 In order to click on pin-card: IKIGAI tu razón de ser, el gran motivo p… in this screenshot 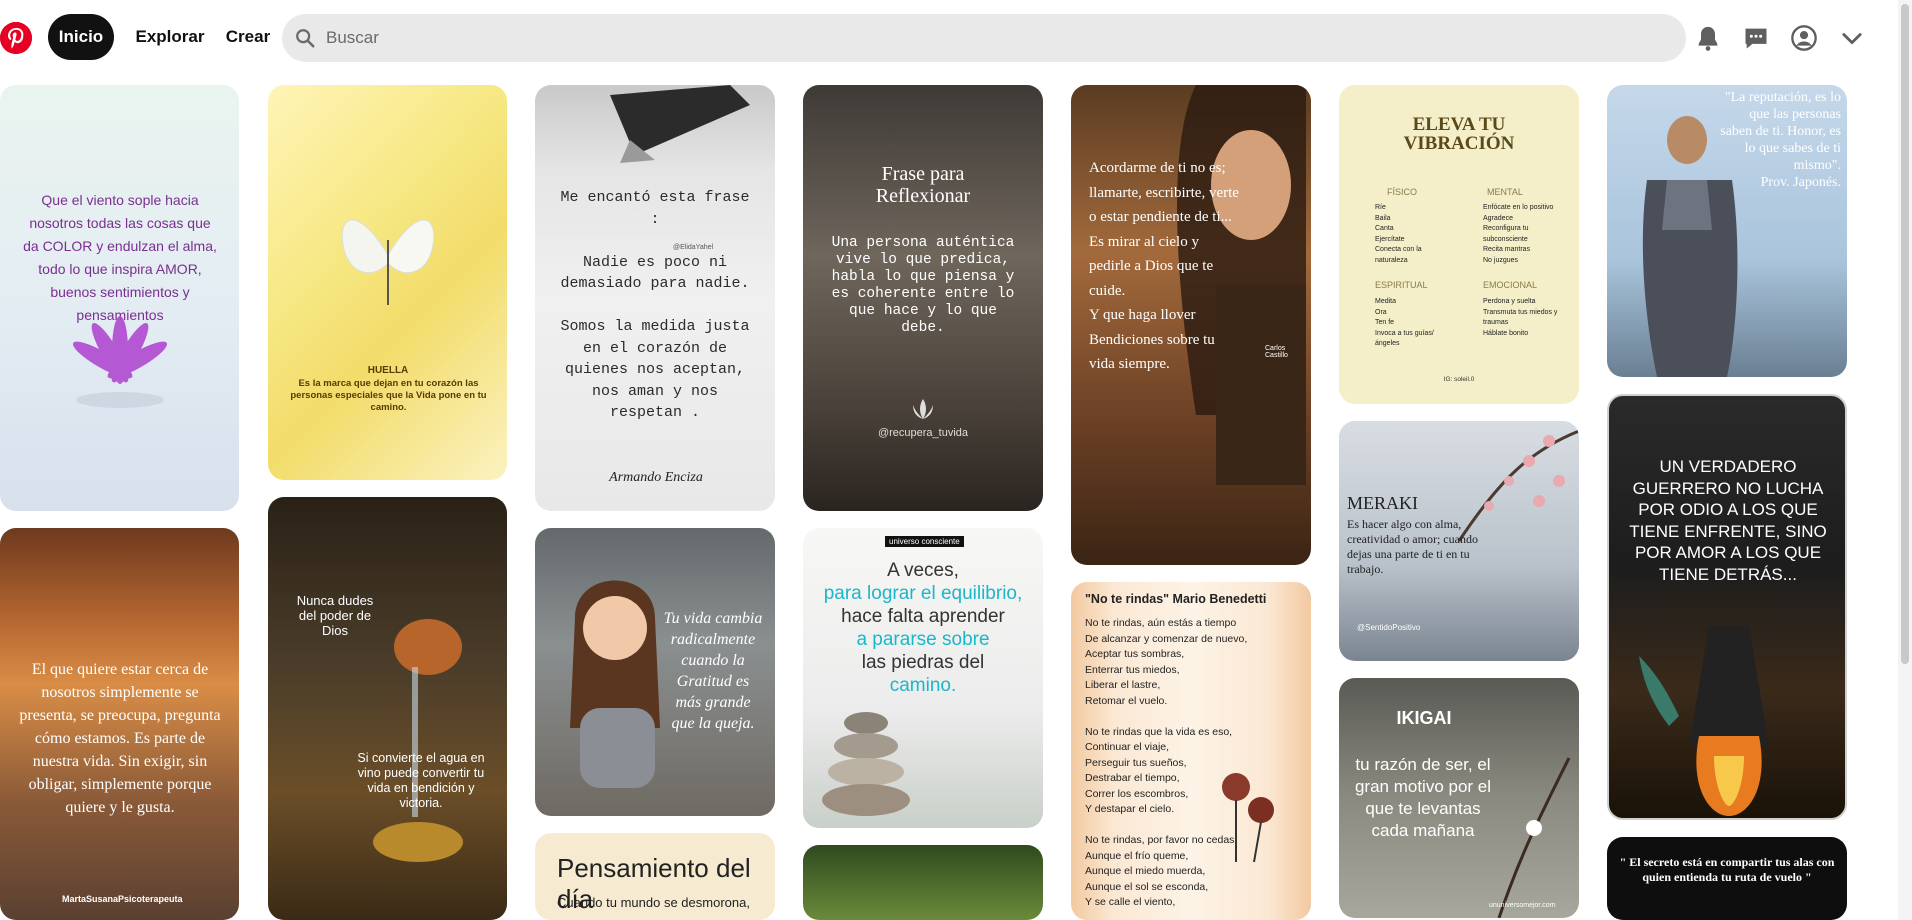, I will do `click(1459, 798)`.